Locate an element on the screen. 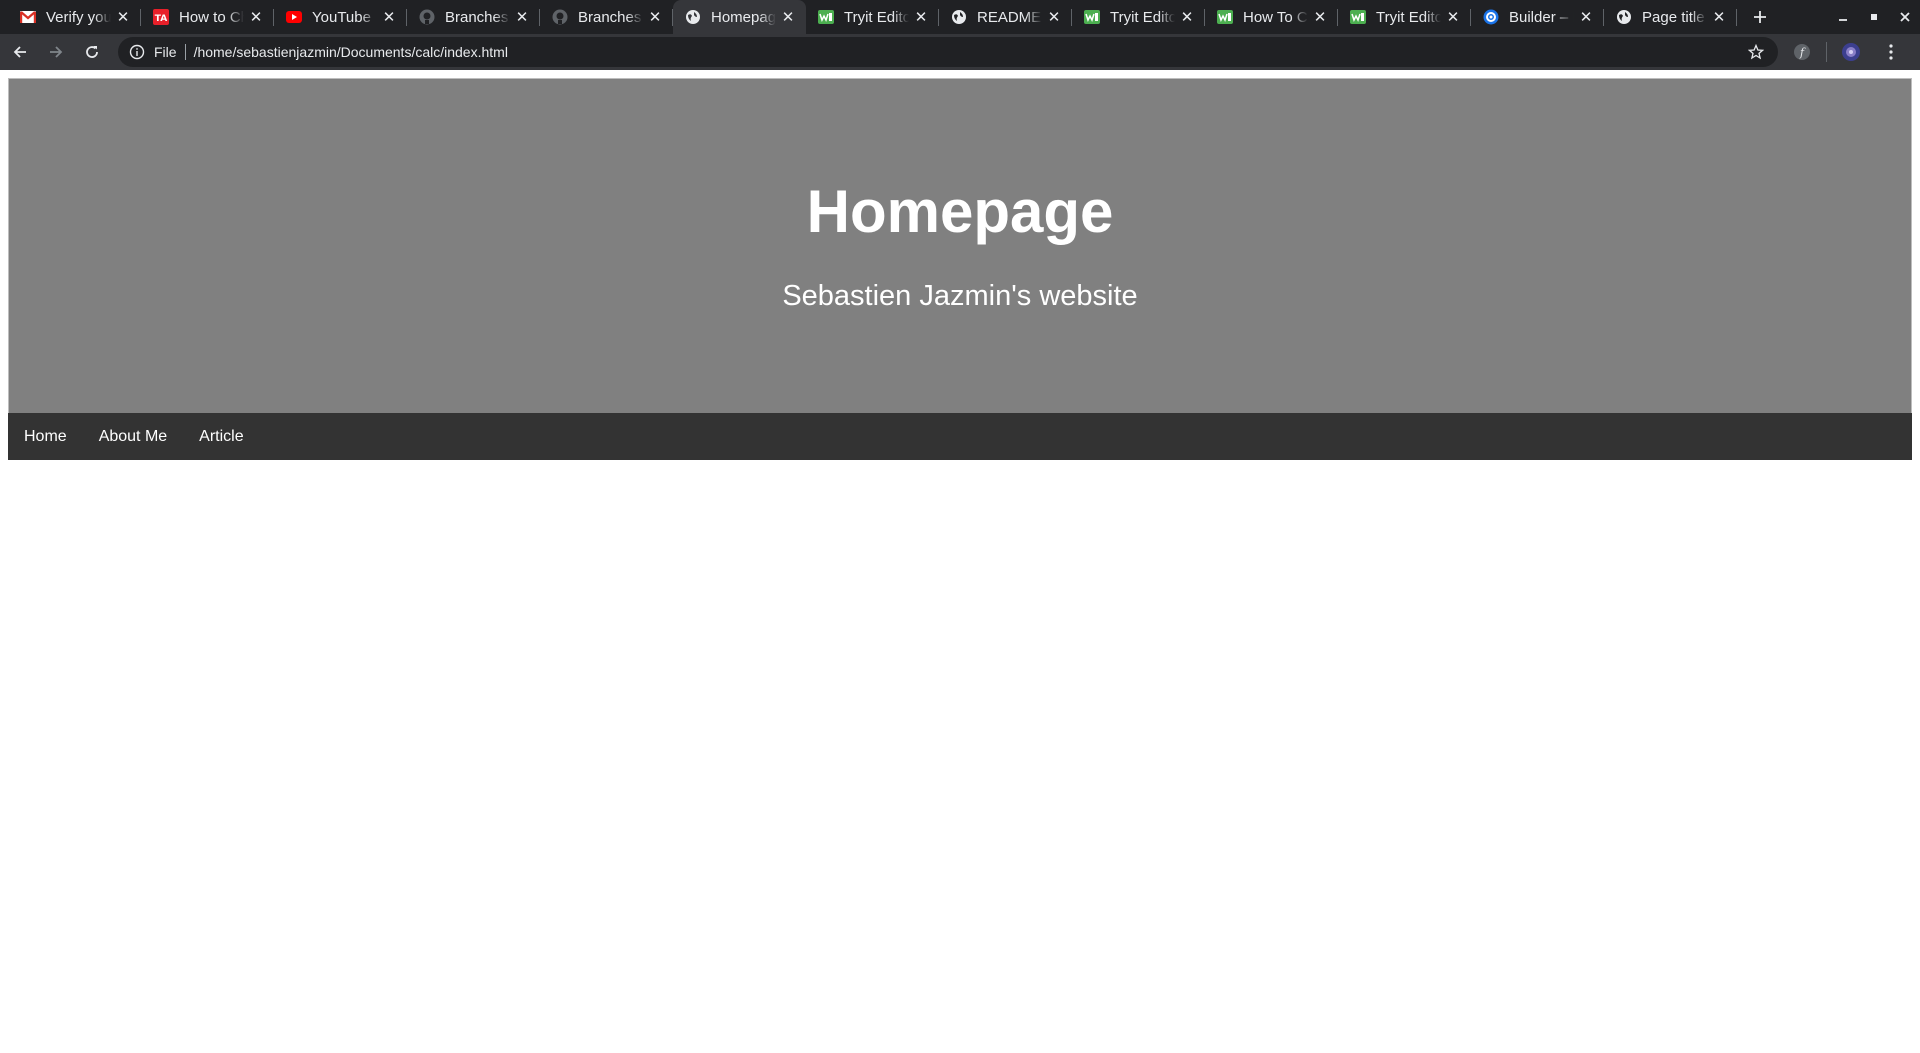  menu-button is located at coordinates (1891, 52).